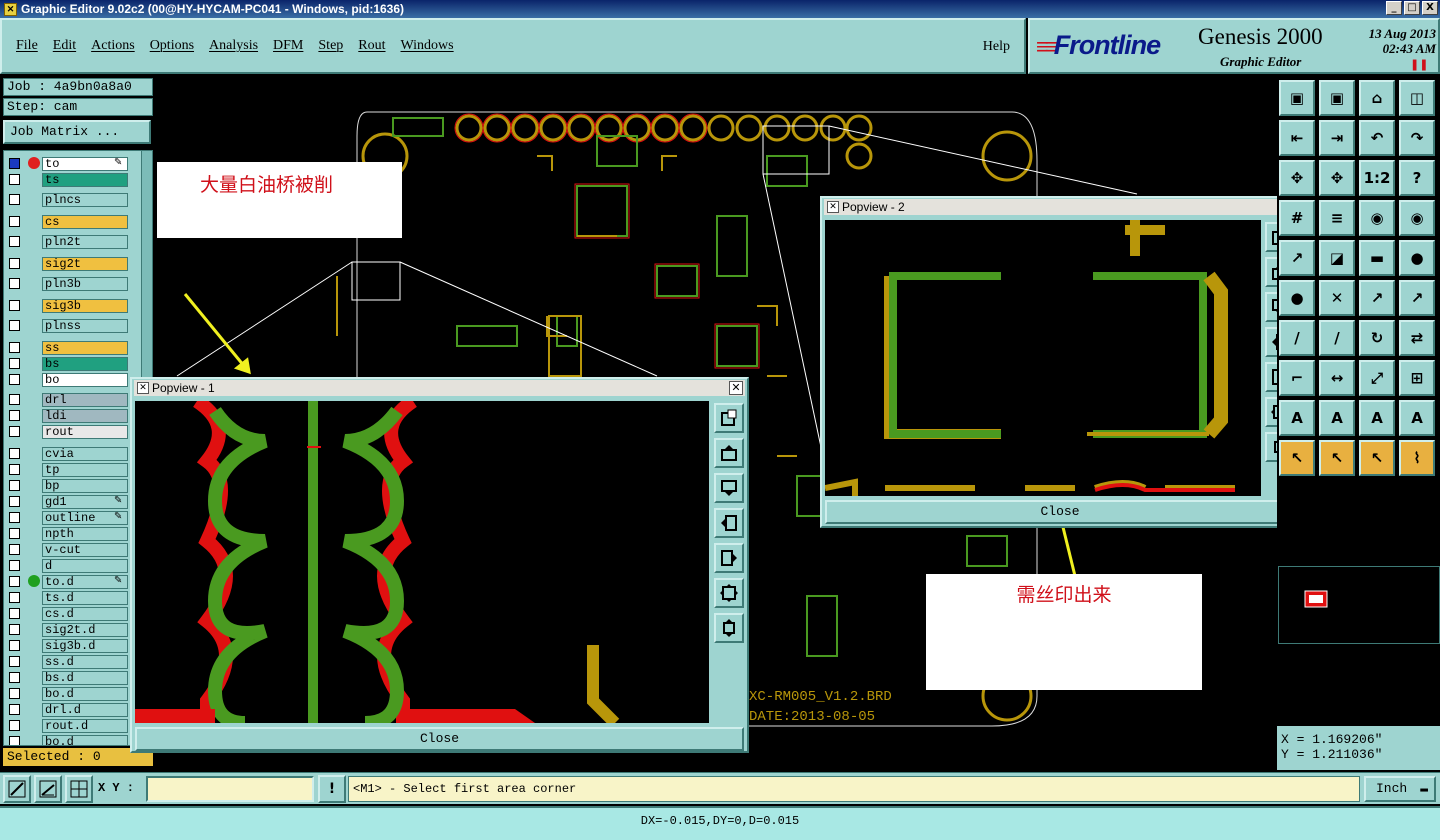 This screenshot has width=1440, height=840. I want to click on pan-icon: ✥, so click(1337, 178).